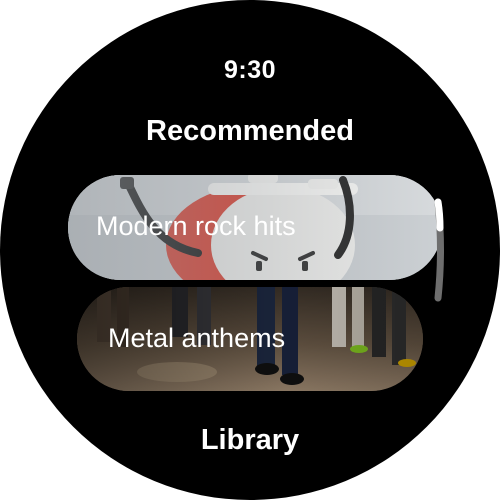 This screenshot has height=500, width=500. Describe the element at coordinates (443, 250) in the screenshot. I see `scroll-indicator-icon` at that location.